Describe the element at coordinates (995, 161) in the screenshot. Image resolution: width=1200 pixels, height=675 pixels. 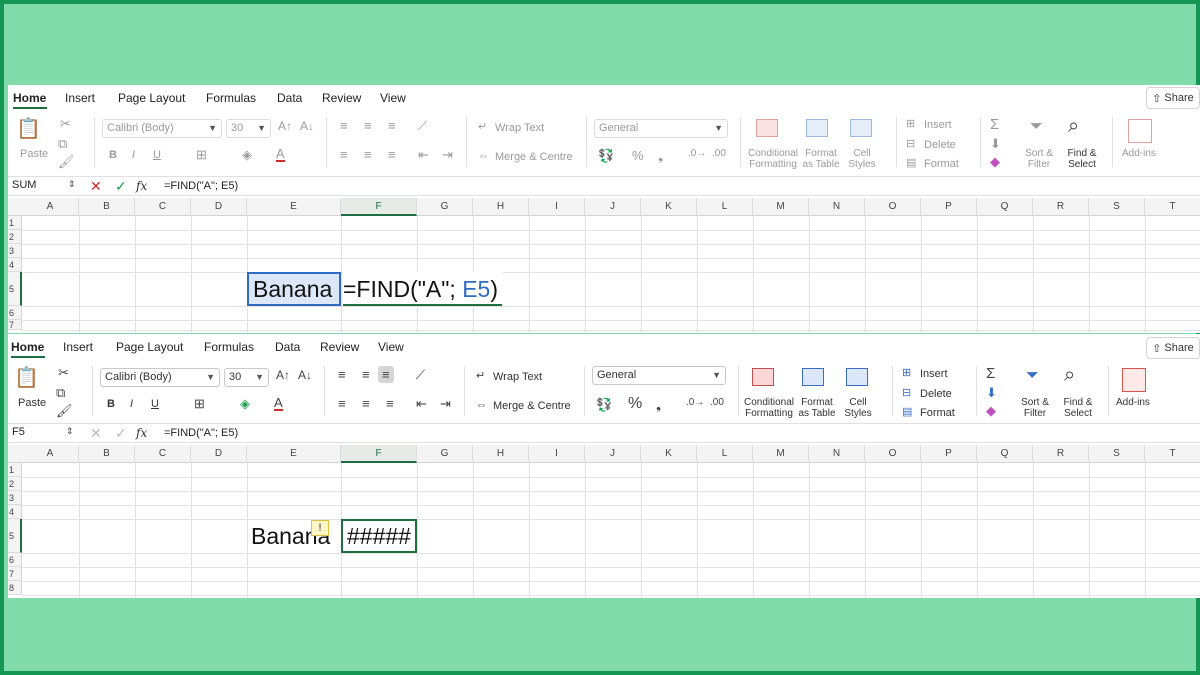
I see `clear-icon: ◆` at that location.